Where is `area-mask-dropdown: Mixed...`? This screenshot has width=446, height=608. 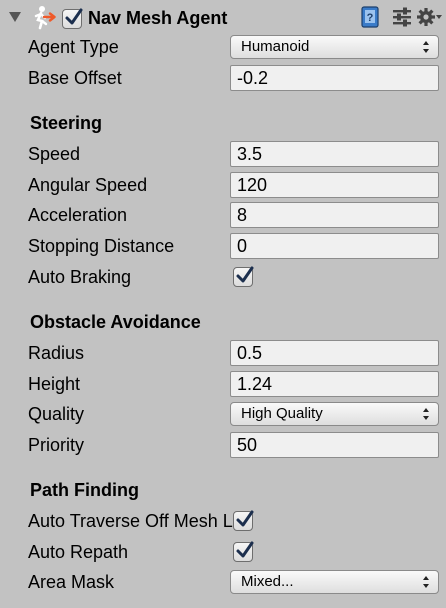
area-mask-dropdown: Mixed... is located at coordinates (334, 582).